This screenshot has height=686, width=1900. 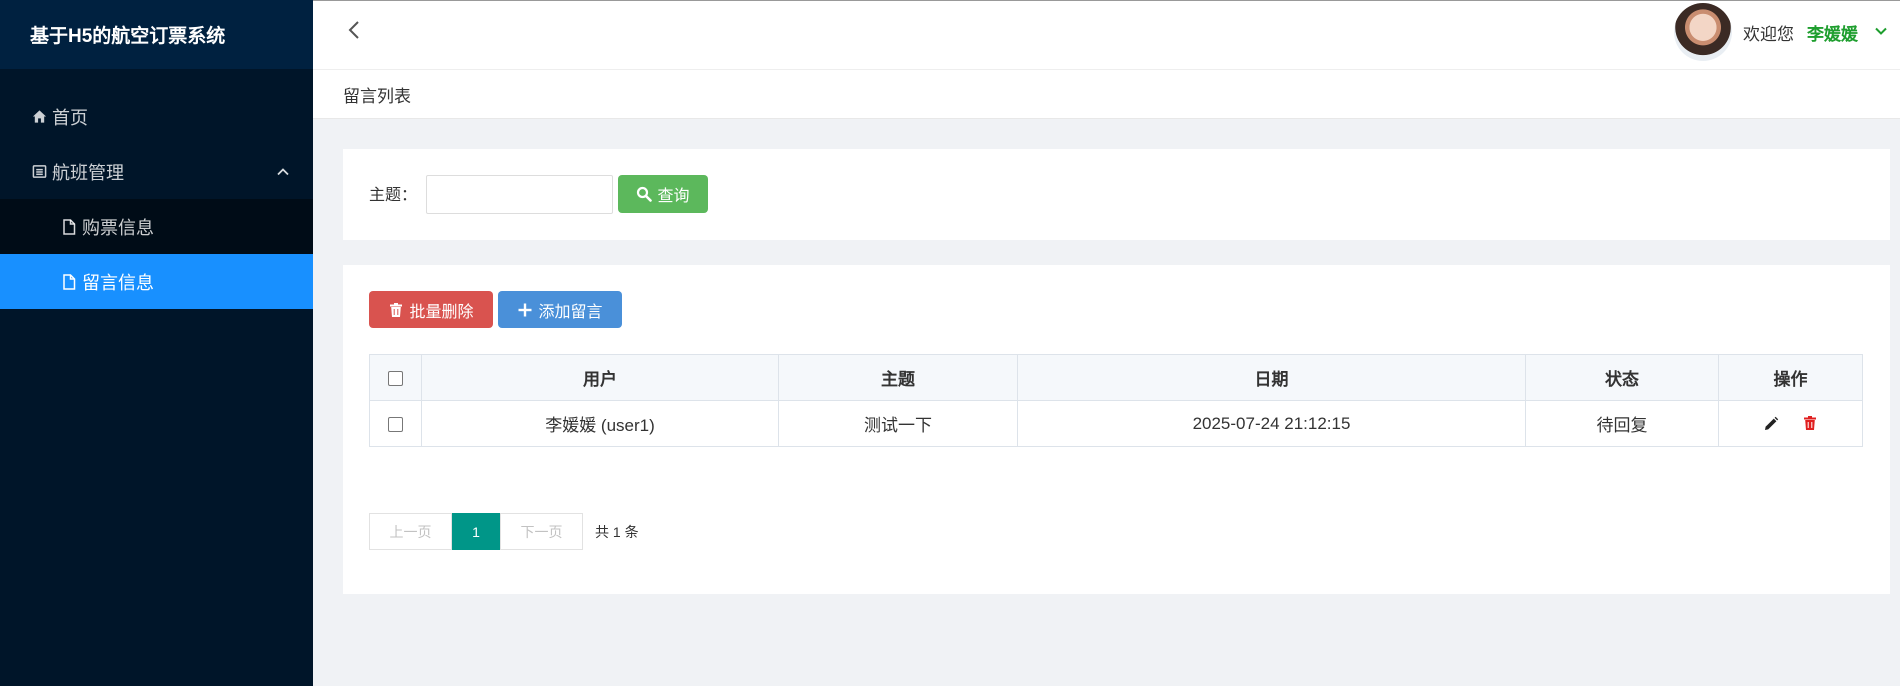 What do you see at coordinates (1271, 377) in the screenshot?
I see `column-header-date: 日期` at bounding box center [1271, 377].